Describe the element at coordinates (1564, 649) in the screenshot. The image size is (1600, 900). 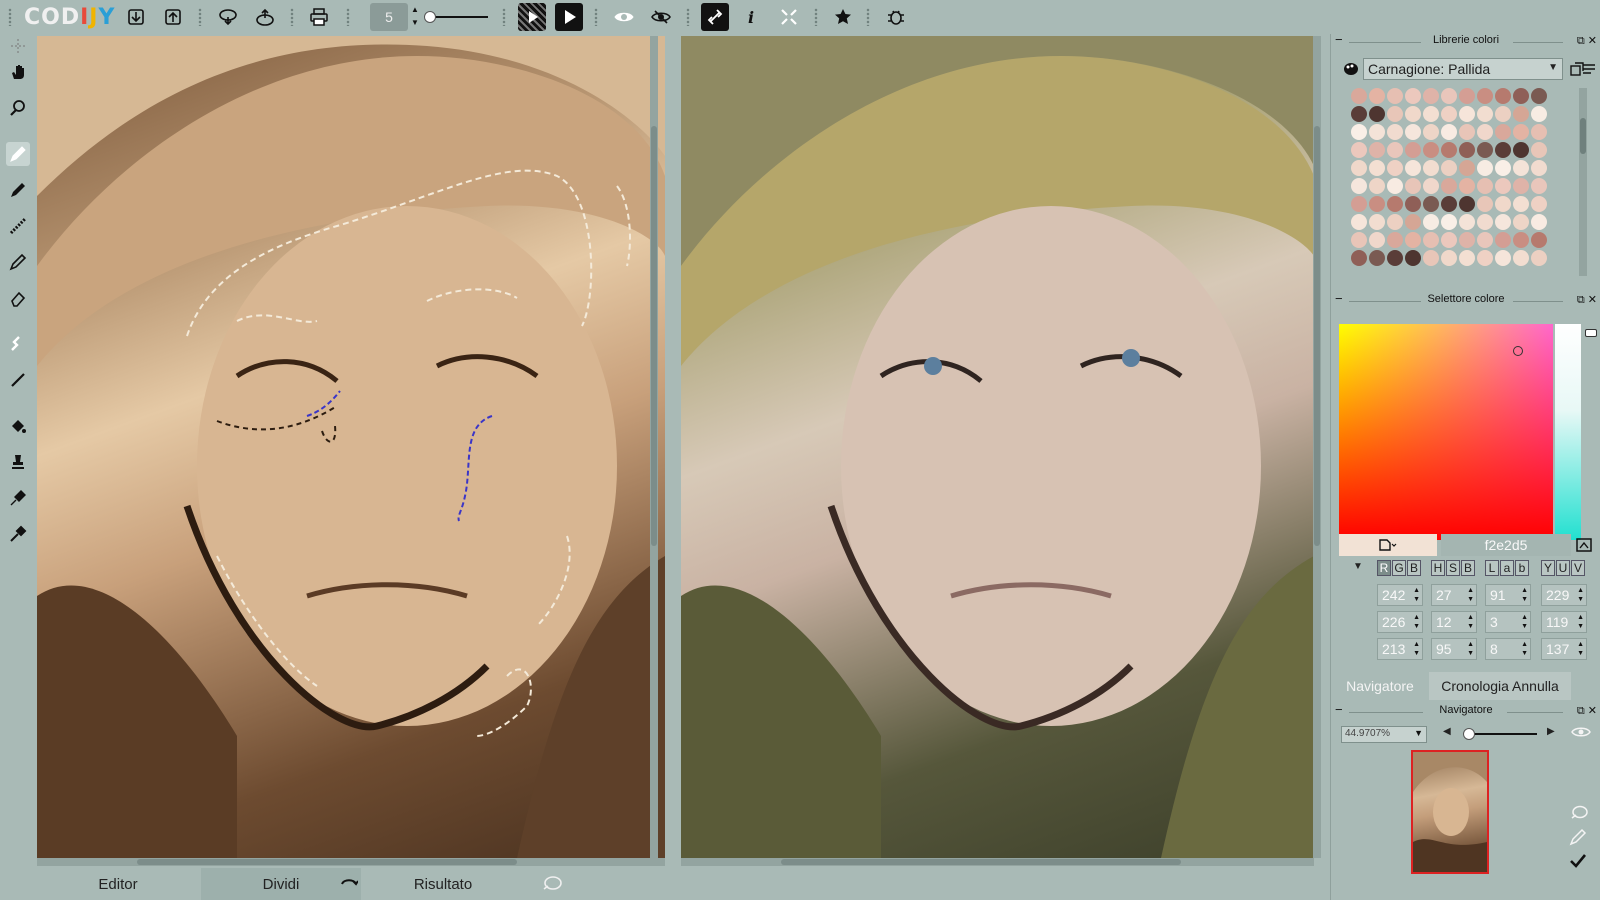
I see `color-value-input: 137 ▲ ▼` at that location.